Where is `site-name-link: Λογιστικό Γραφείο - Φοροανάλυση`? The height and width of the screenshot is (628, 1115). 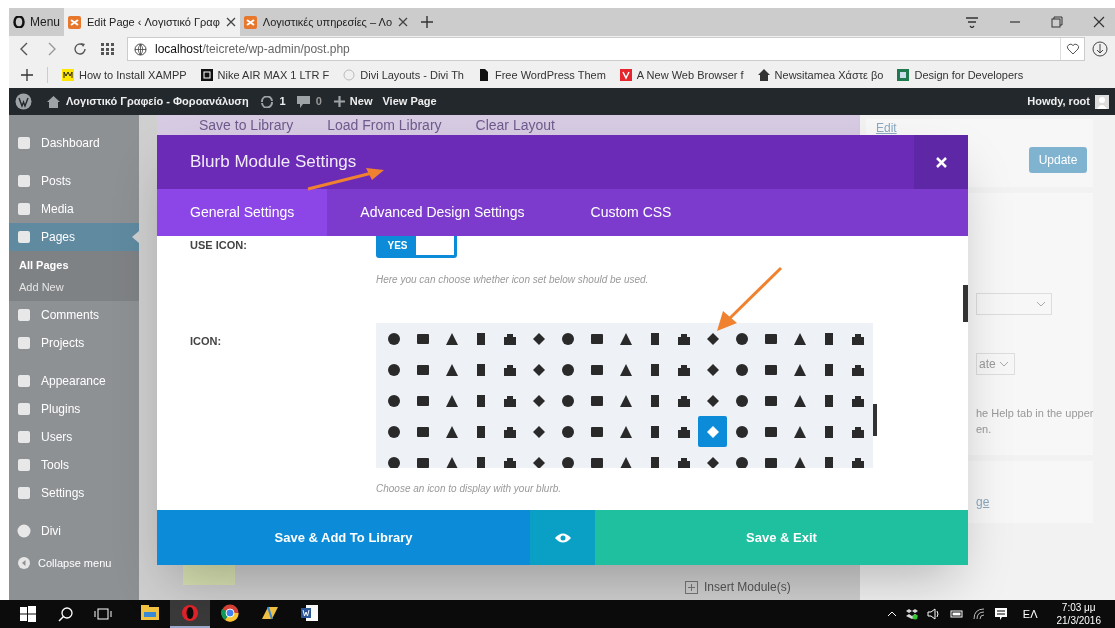 site-name-link: Λογιστικό Γραφείο - Φοροανάλυση is located at coordinates (148, 101).